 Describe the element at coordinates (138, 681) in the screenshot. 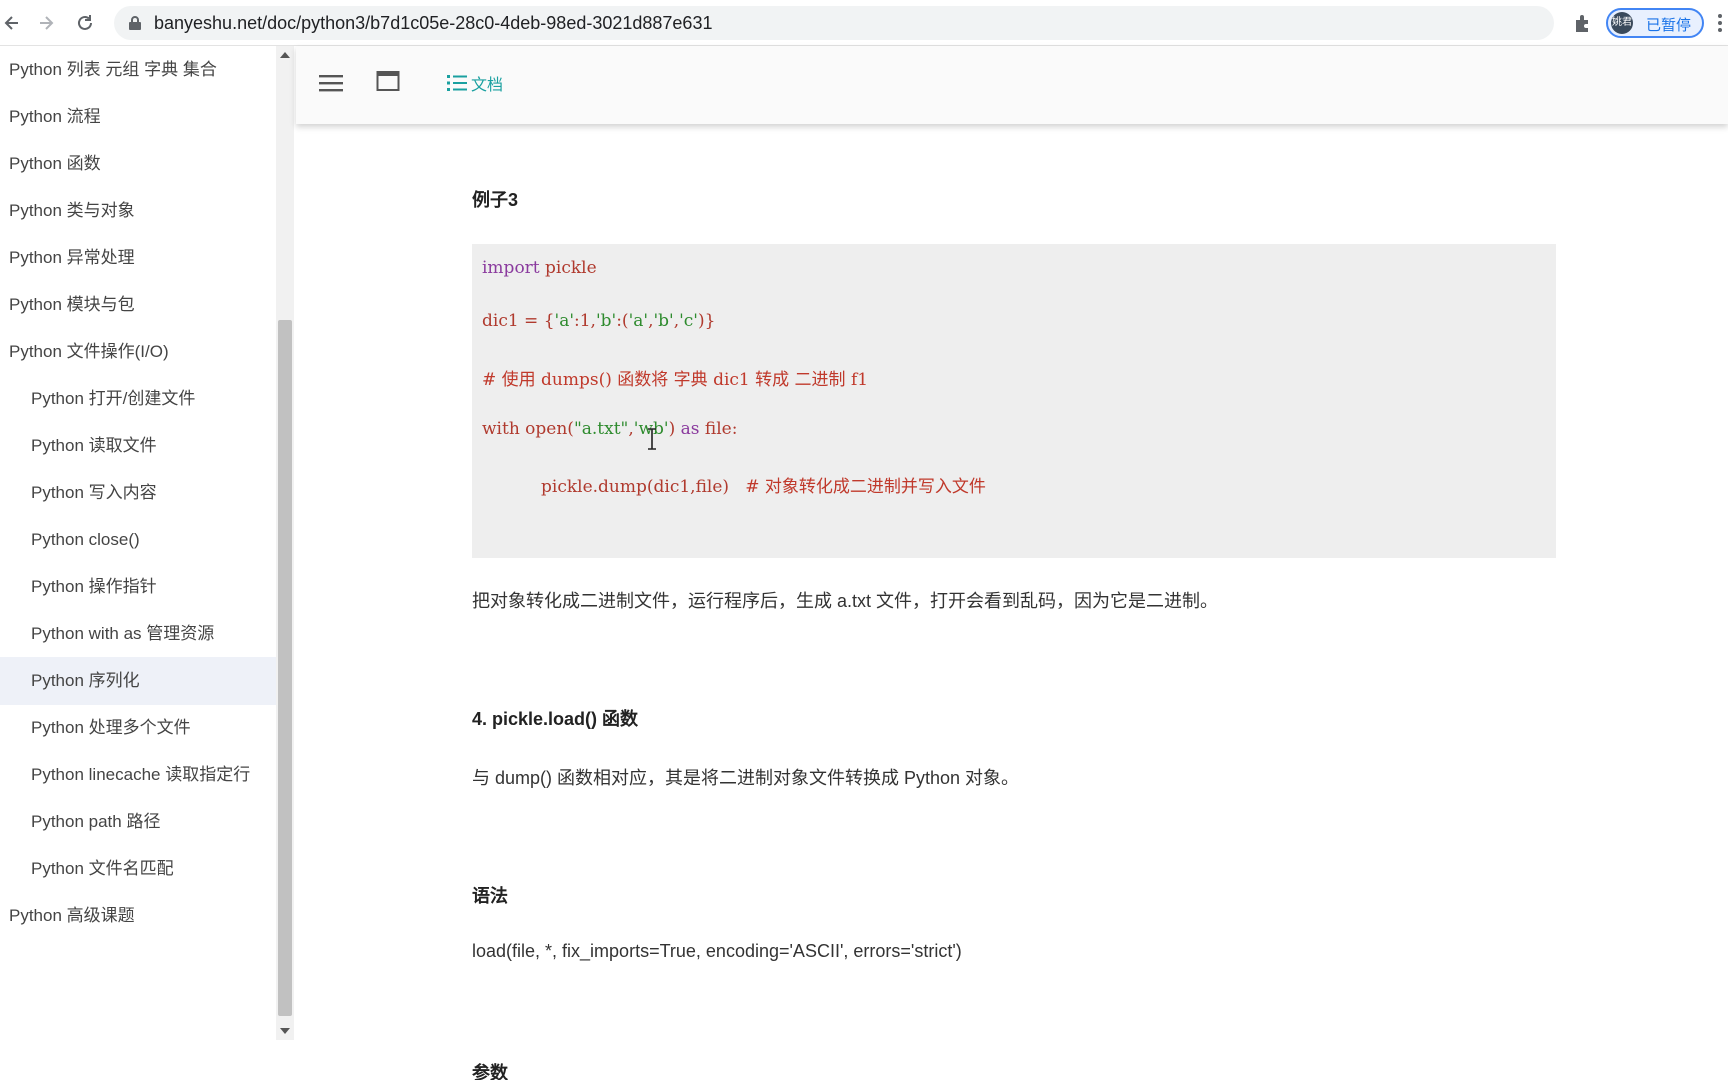

I see `sidebar-item-serialization: Python 序列化` at that location.